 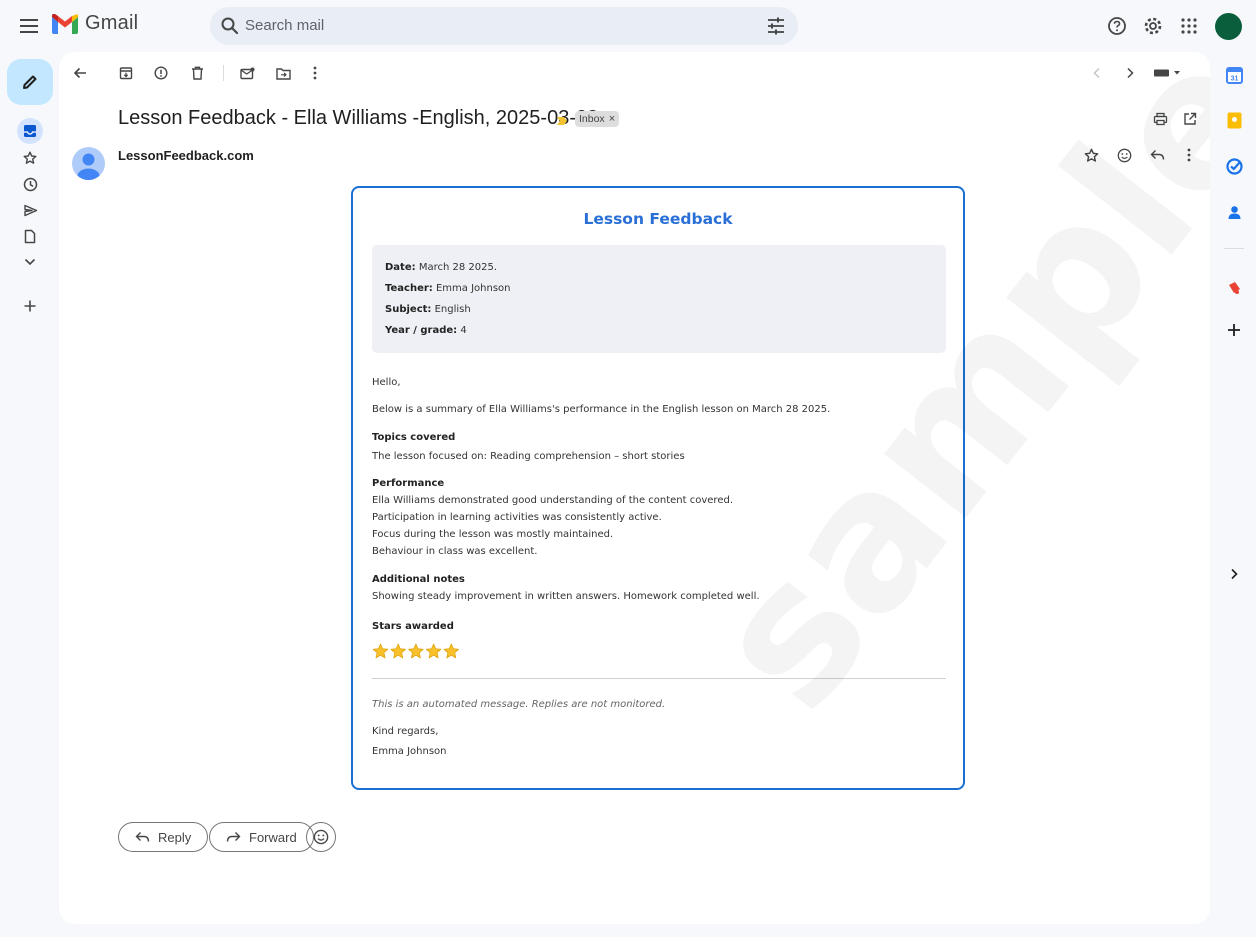 I want to click on more-options-vertical-icon, so click(x=315, y=73).